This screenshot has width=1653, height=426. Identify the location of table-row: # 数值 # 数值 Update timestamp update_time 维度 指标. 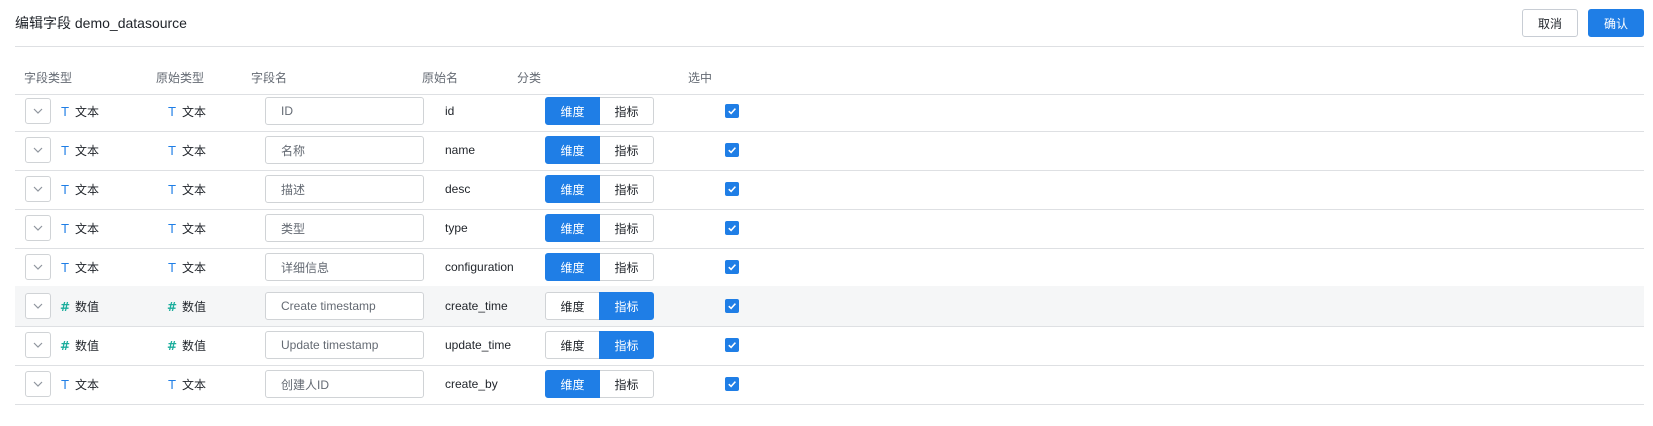
(829, 345).